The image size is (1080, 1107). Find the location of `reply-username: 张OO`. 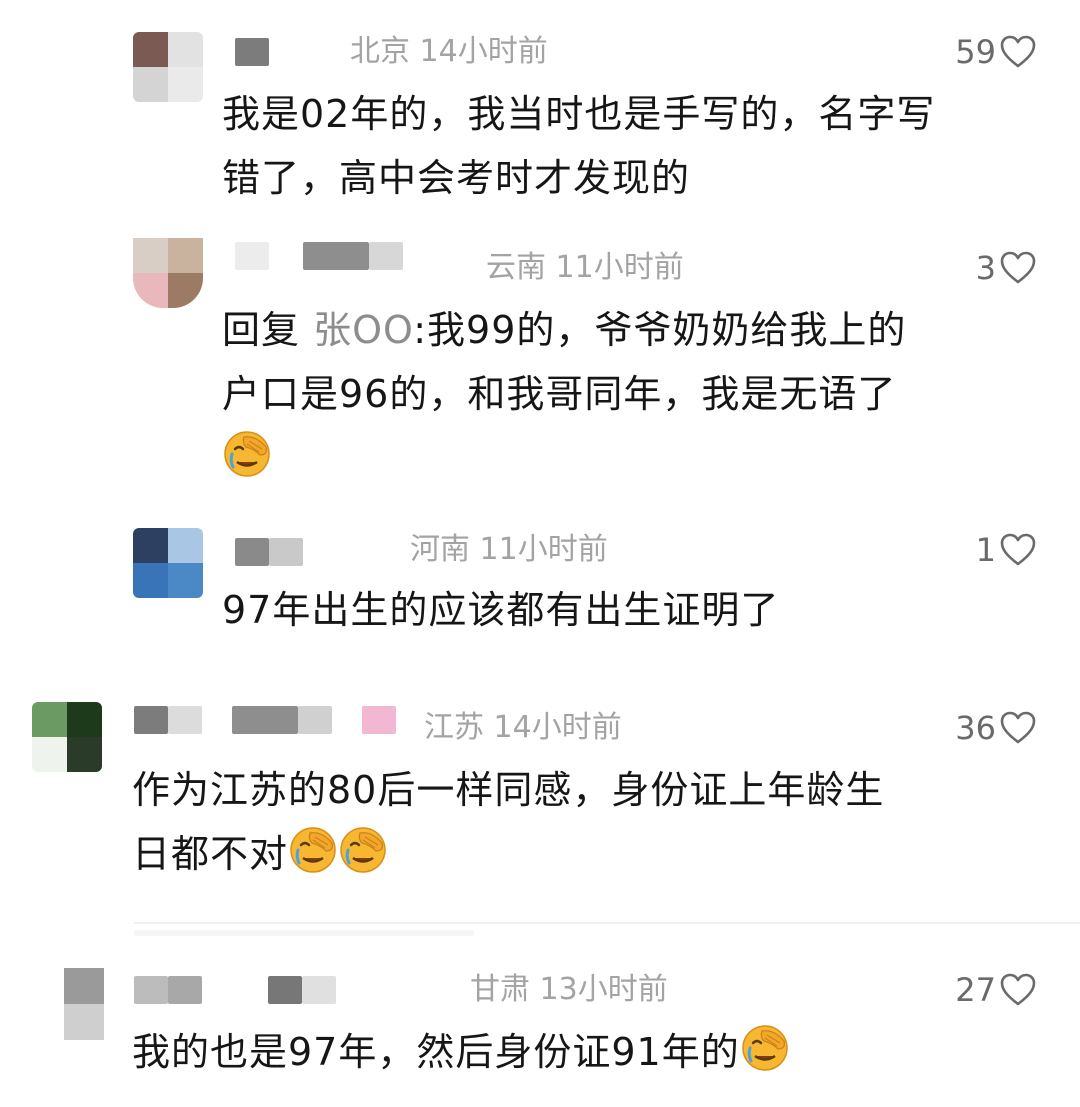

reply-username: 张OO is located at coordinates (363, 330).